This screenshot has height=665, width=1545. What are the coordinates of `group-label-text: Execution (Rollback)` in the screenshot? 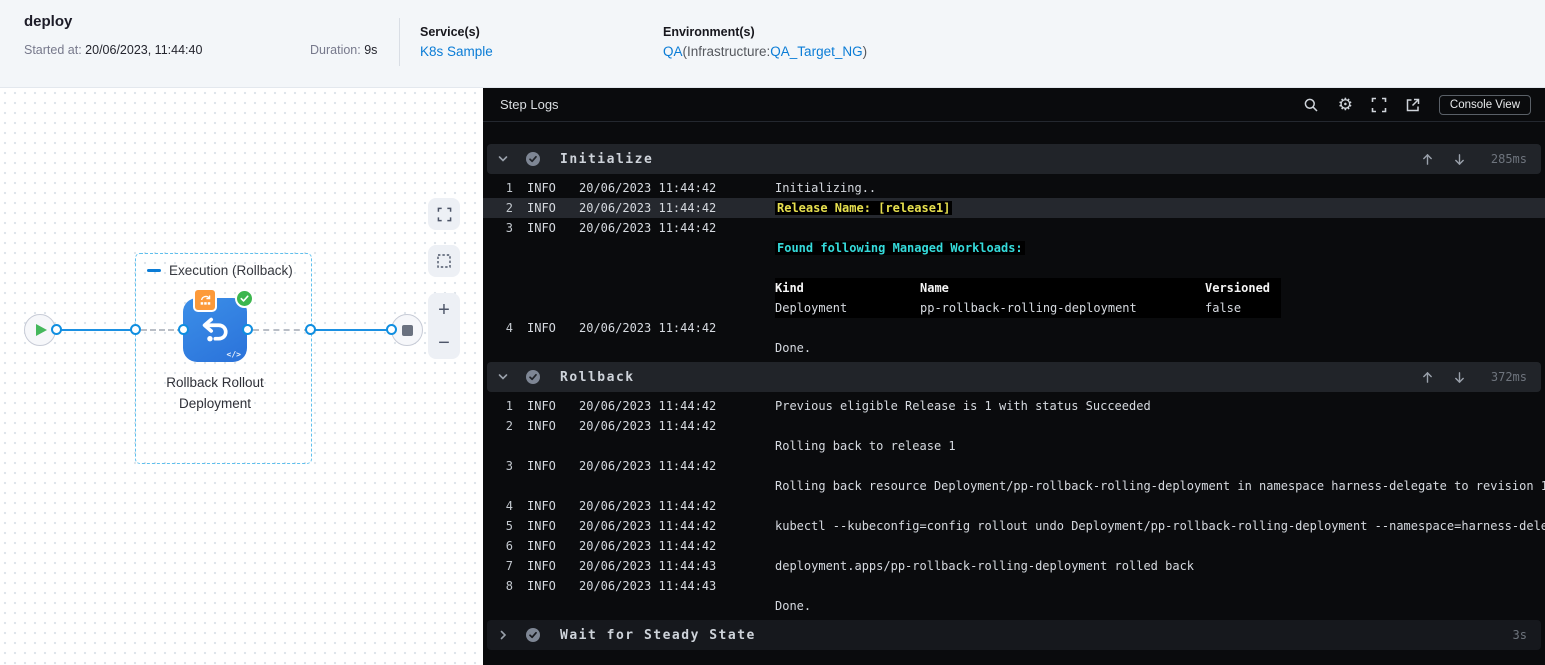 It's located at (231, 270).